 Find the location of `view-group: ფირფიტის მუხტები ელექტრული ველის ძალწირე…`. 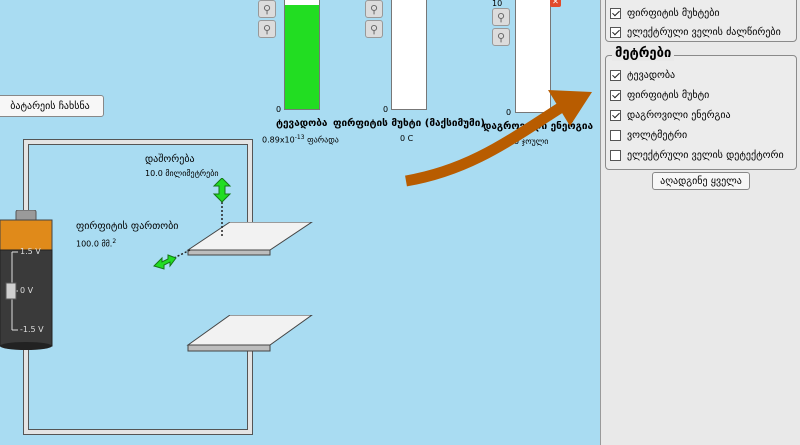

view-group: ფირფიტის მუხტები ელექტრული ველის ძალწირე… is located at coordinates (701, 21).